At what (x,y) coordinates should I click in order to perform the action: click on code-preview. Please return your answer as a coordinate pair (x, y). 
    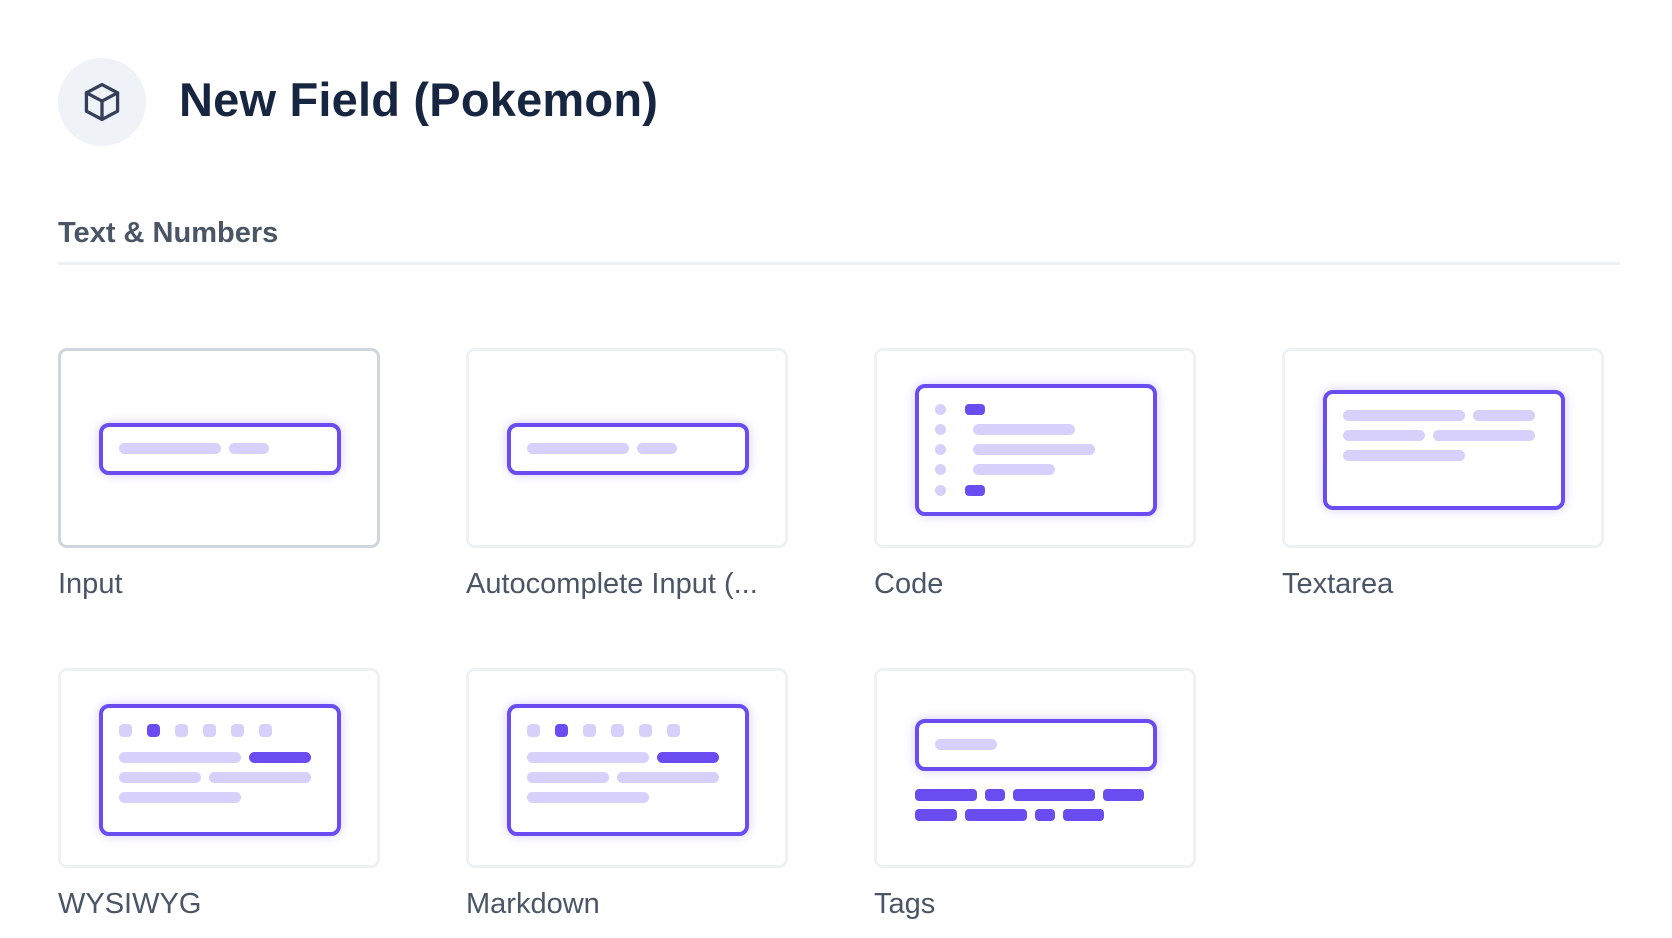
    Looking at the image, I should click on (1036, 450).